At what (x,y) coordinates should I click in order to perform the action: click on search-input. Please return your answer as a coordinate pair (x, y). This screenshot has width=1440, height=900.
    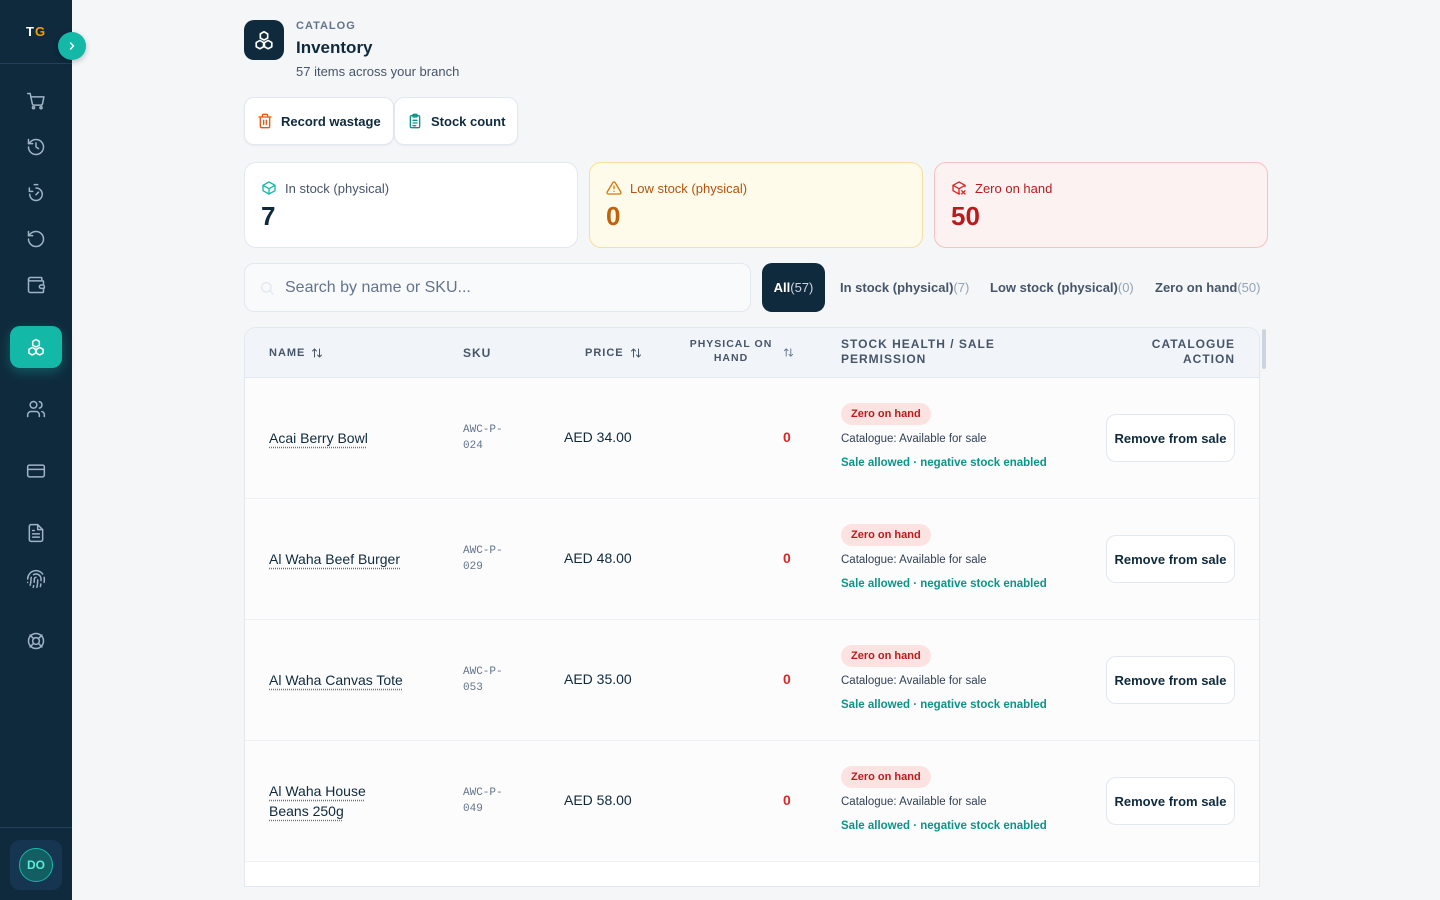
    Looking at the image, I should click on (515, 287).